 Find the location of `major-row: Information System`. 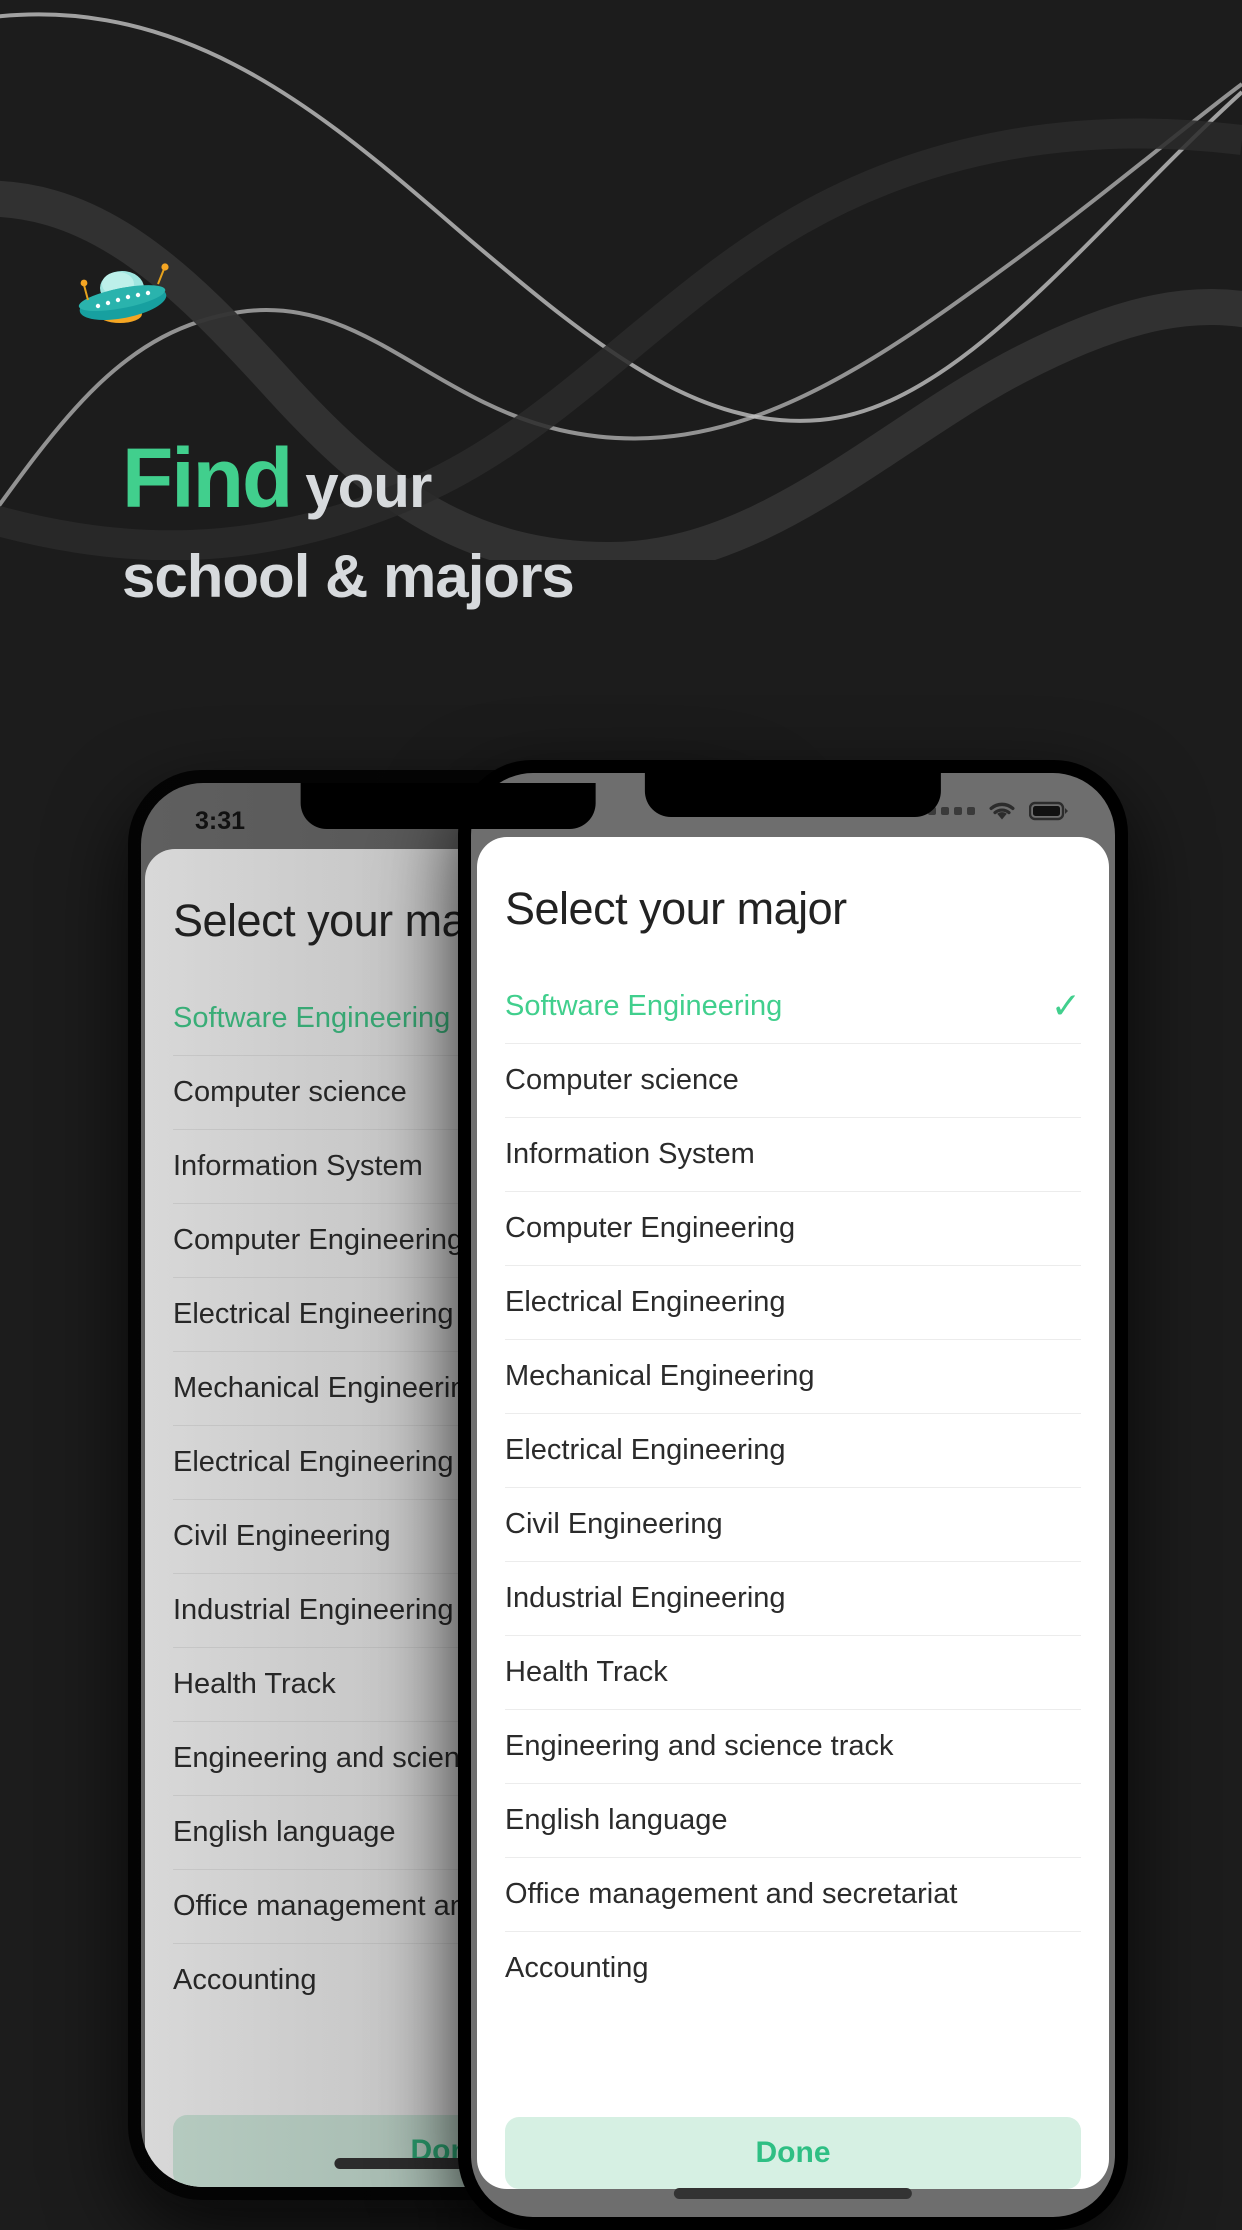

major-row: Information System is located at coordinates (793, 1154).